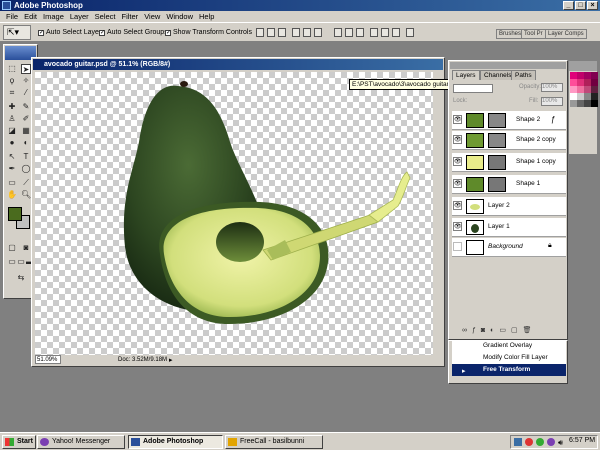  I want to click on distribute-top-icon, so click(338, 32).